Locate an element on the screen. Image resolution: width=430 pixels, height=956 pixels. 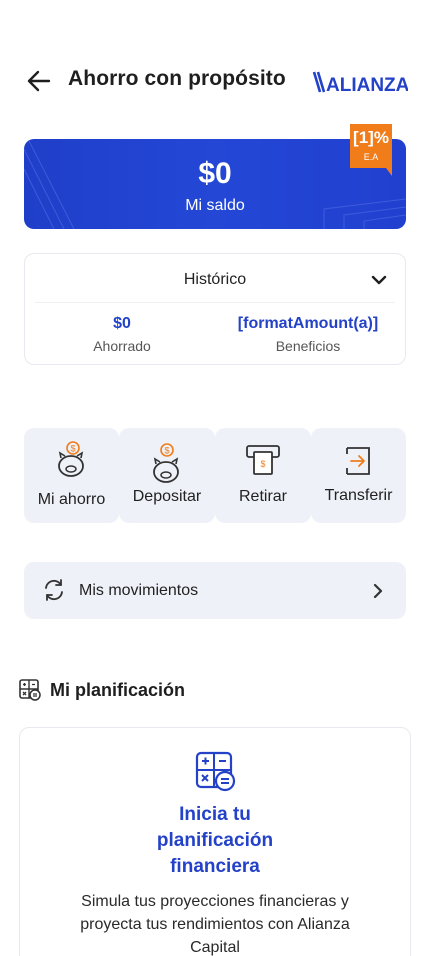
action-retirar: $ Retirar is located at coordinates (263, 475).